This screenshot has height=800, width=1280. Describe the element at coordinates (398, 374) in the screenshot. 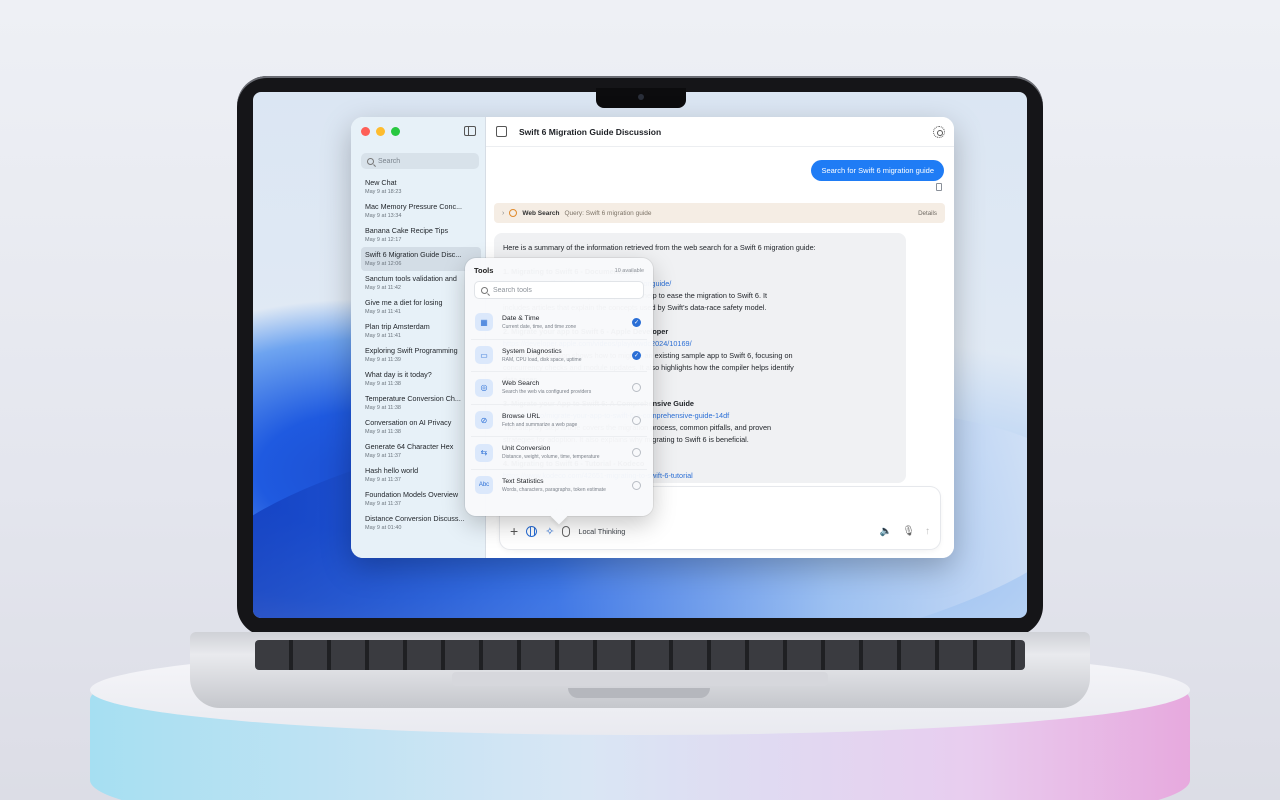

I see `chat-title: What day is it today?` at that location.